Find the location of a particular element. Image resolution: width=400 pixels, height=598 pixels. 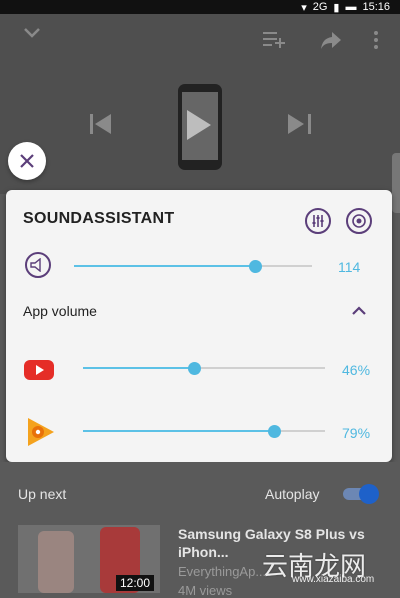

play-icon is located at coordinates (199, 125).